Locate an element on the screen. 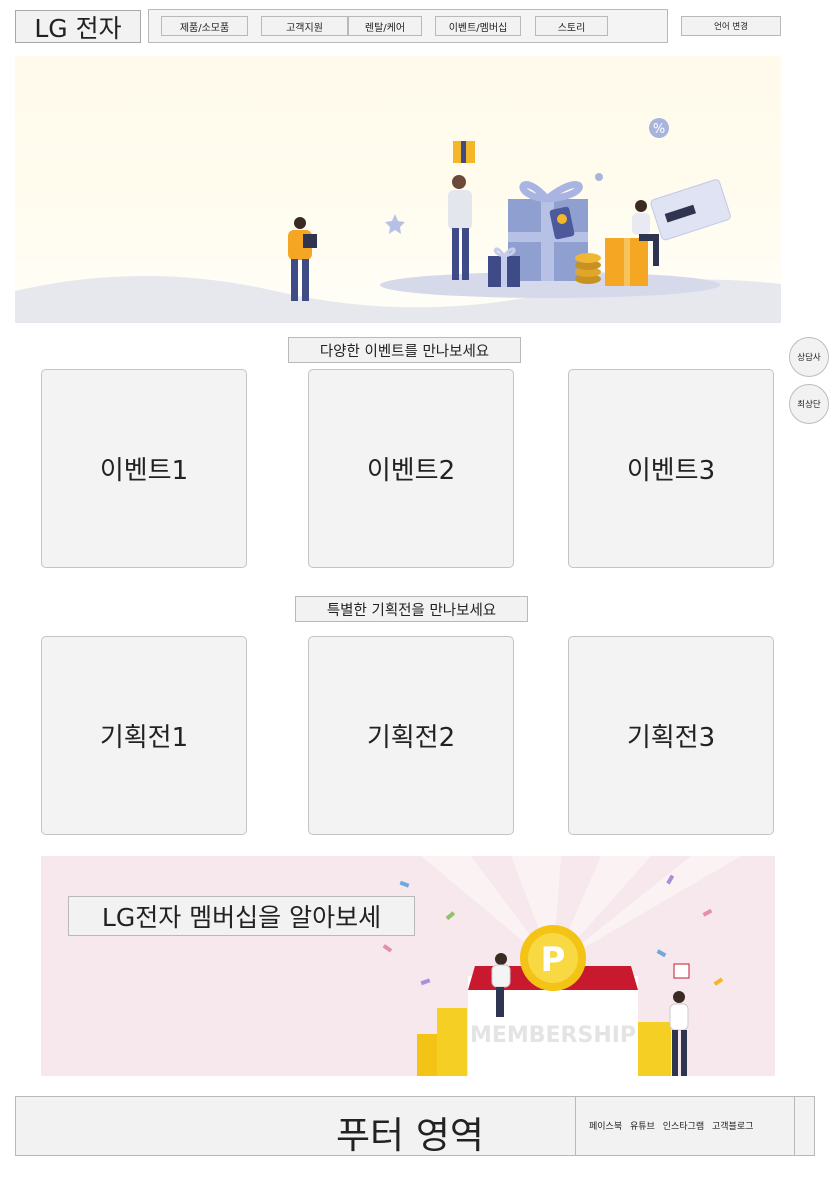  nav-item-rental: 렌탈/케어 is located at coordinates (385, 26).